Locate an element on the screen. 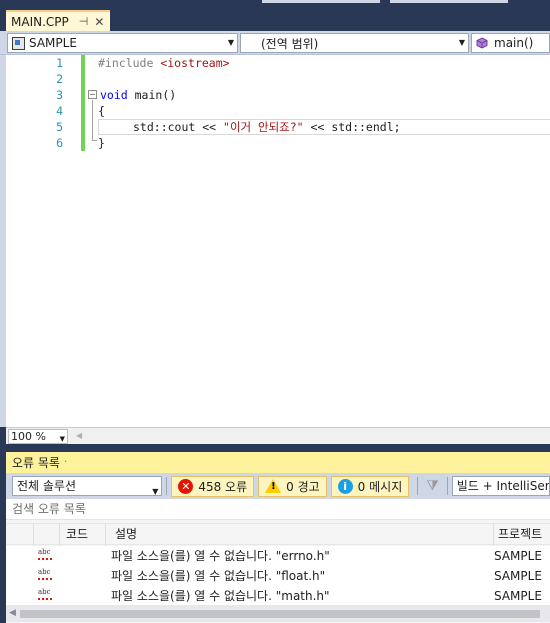 This screenshot has height=623, width=550. navigation-bar: SAMPLE ▼ (전역 범위) ▼ main() is located at coordinates (275, 43).